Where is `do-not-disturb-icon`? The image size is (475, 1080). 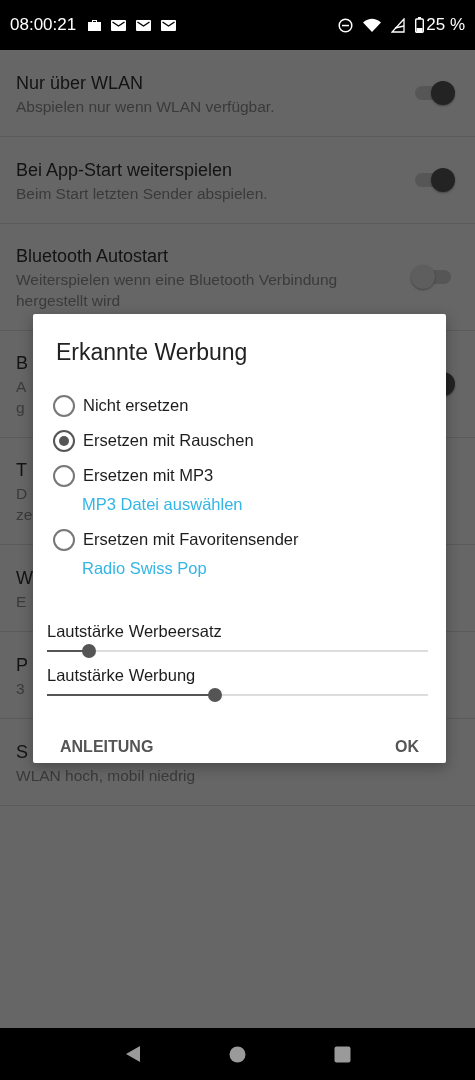
do-not-disturb-icon is located at coordinates (346, 25).